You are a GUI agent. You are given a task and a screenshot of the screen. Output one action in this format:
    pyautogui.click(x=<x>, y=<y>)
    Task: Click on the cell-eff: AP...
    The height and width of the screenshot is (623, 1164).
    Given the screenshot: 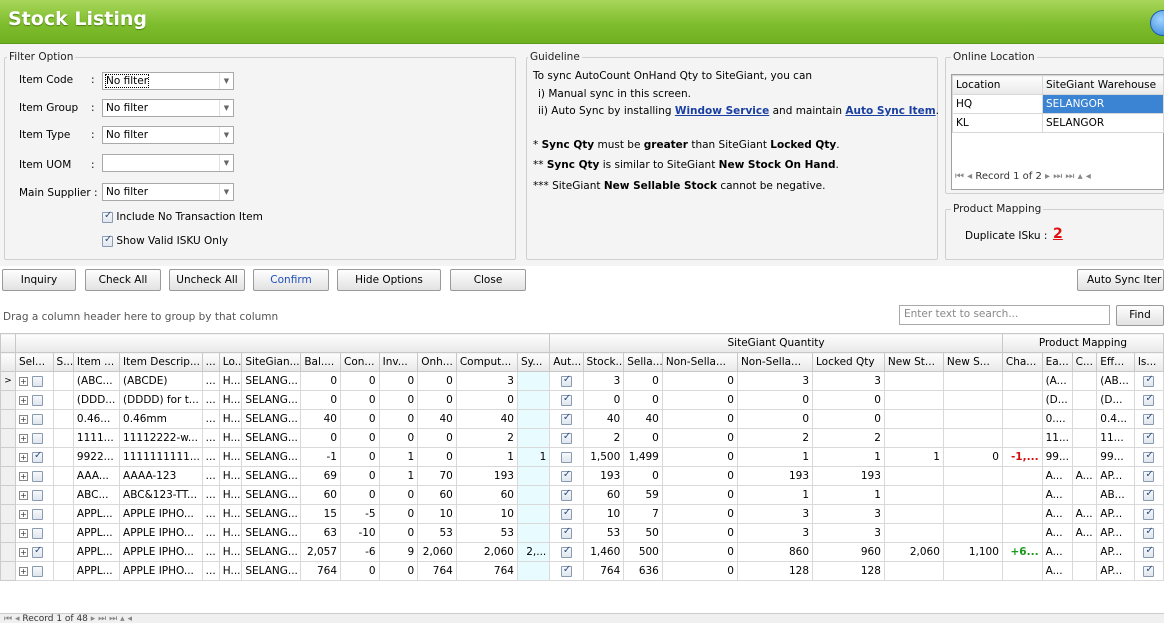 What is the action you would take?
    pyautogui.click(x=1115, y=514)
    